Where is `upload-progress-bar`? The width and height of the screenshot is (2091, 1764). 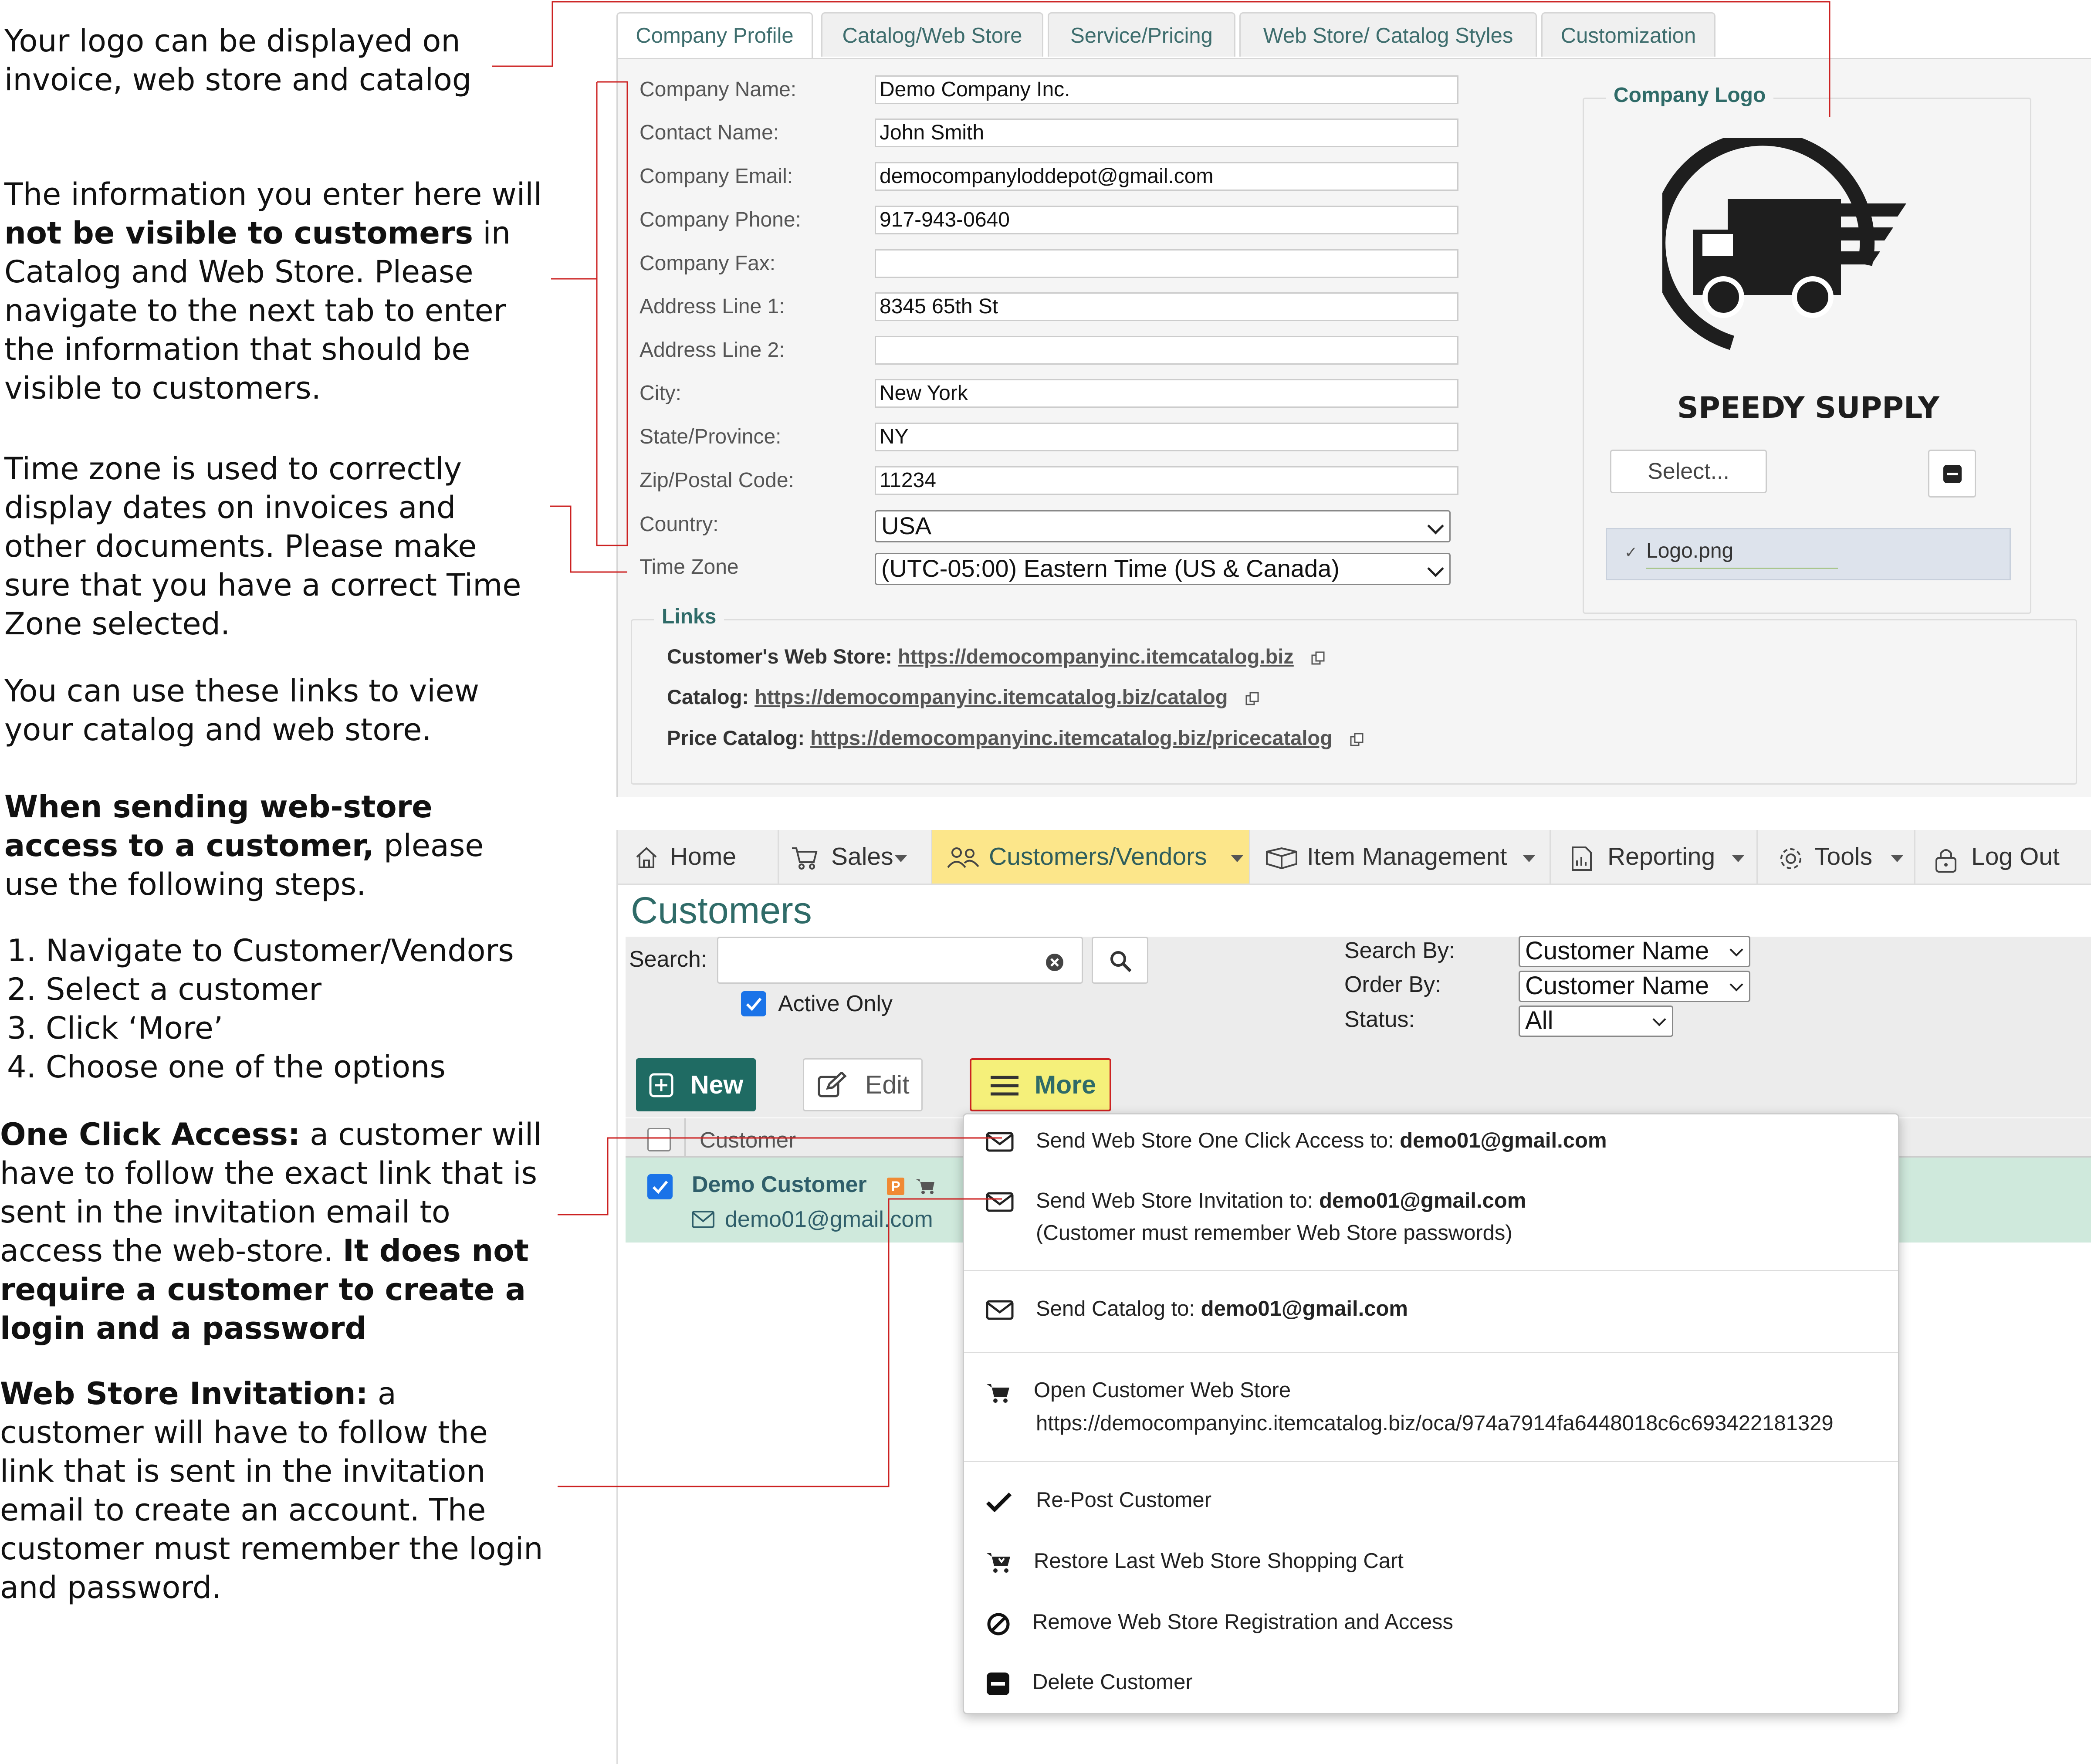
upload-progress-bar is located at coordinates (1742, 568).